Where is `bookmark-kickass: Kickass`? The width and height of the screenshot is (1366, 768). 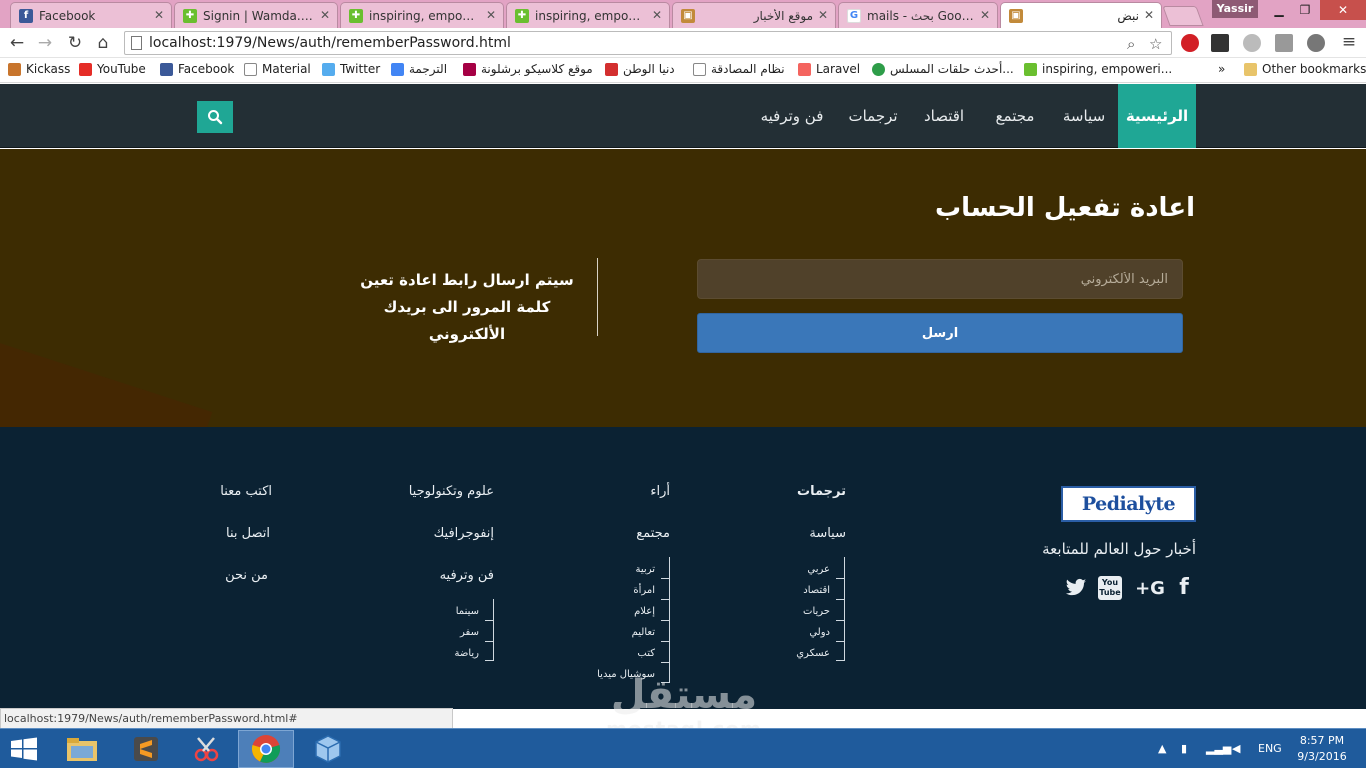
bookmark-kickass: Kickass is located at coordinates (39, 69).